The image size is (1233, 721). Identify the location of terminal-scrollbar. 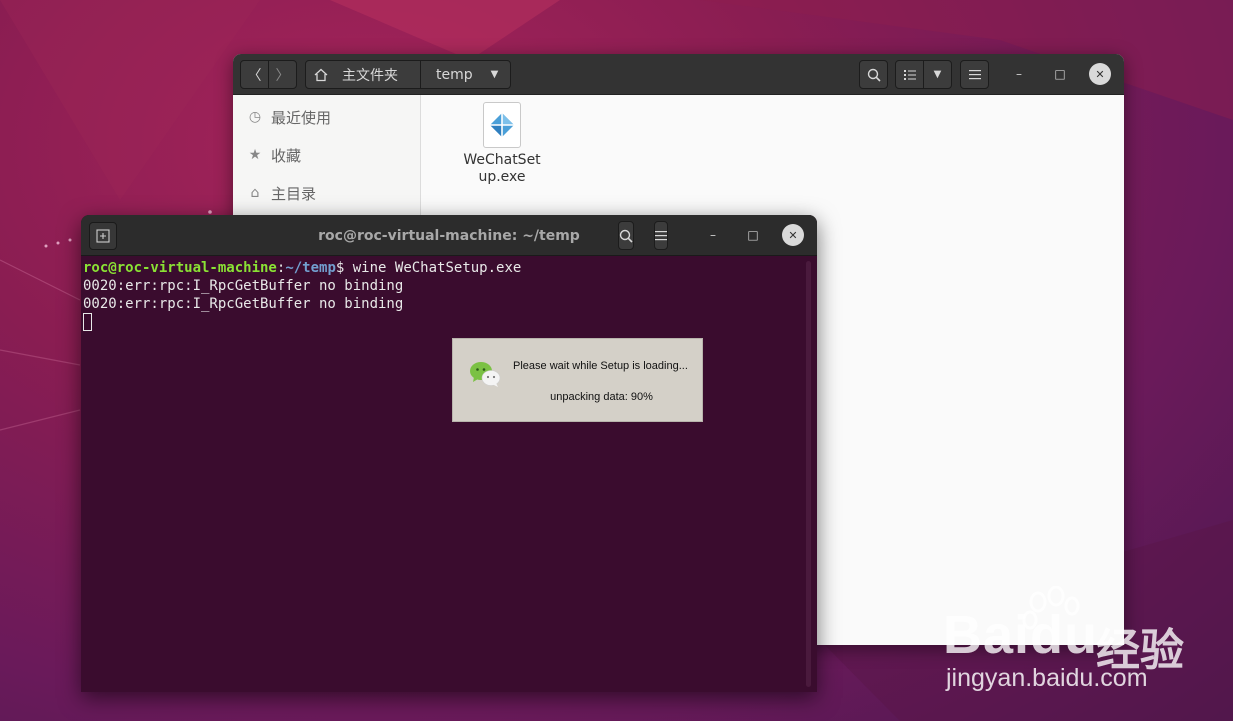
(808, 474).